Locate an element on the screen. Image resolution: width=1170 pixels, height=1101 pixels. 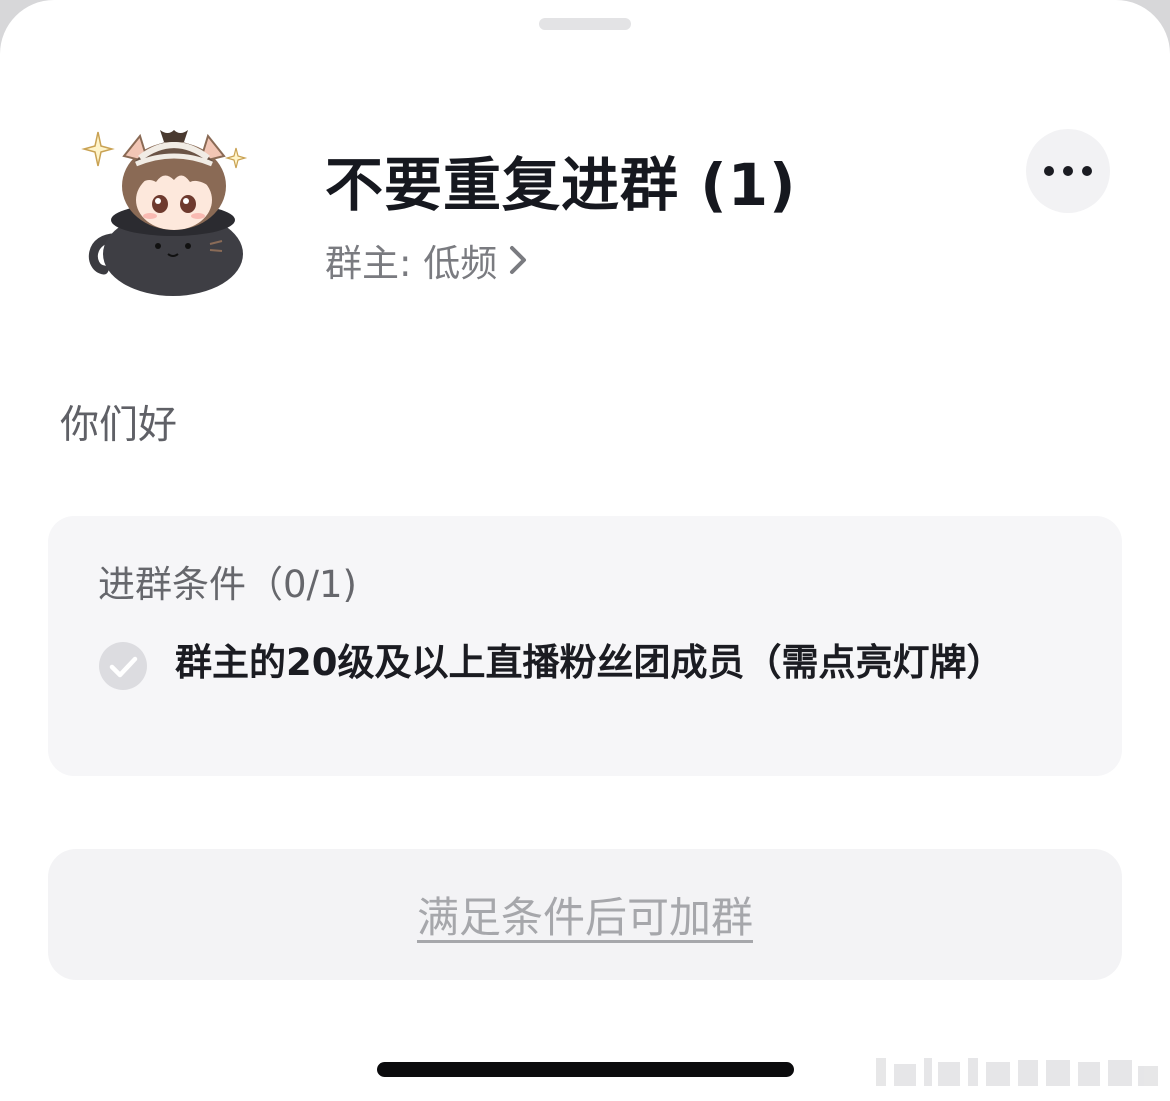
more-options-button is located at coordinates (1068, 171).